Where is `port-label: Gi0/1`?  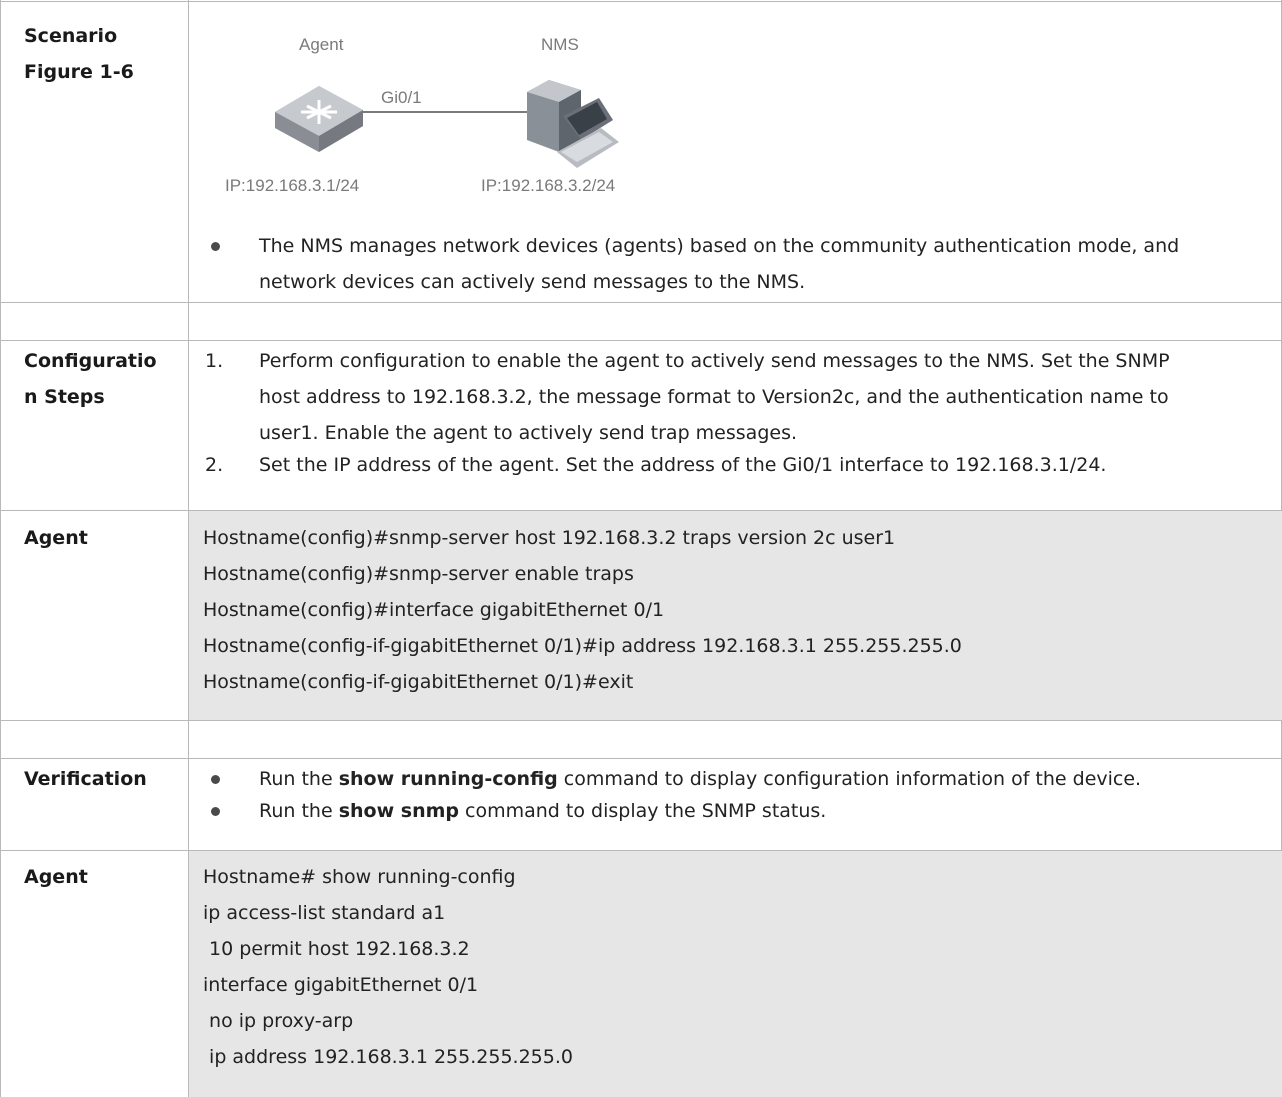 port-label: Gi0/1 is located at coordinates (401, 97).